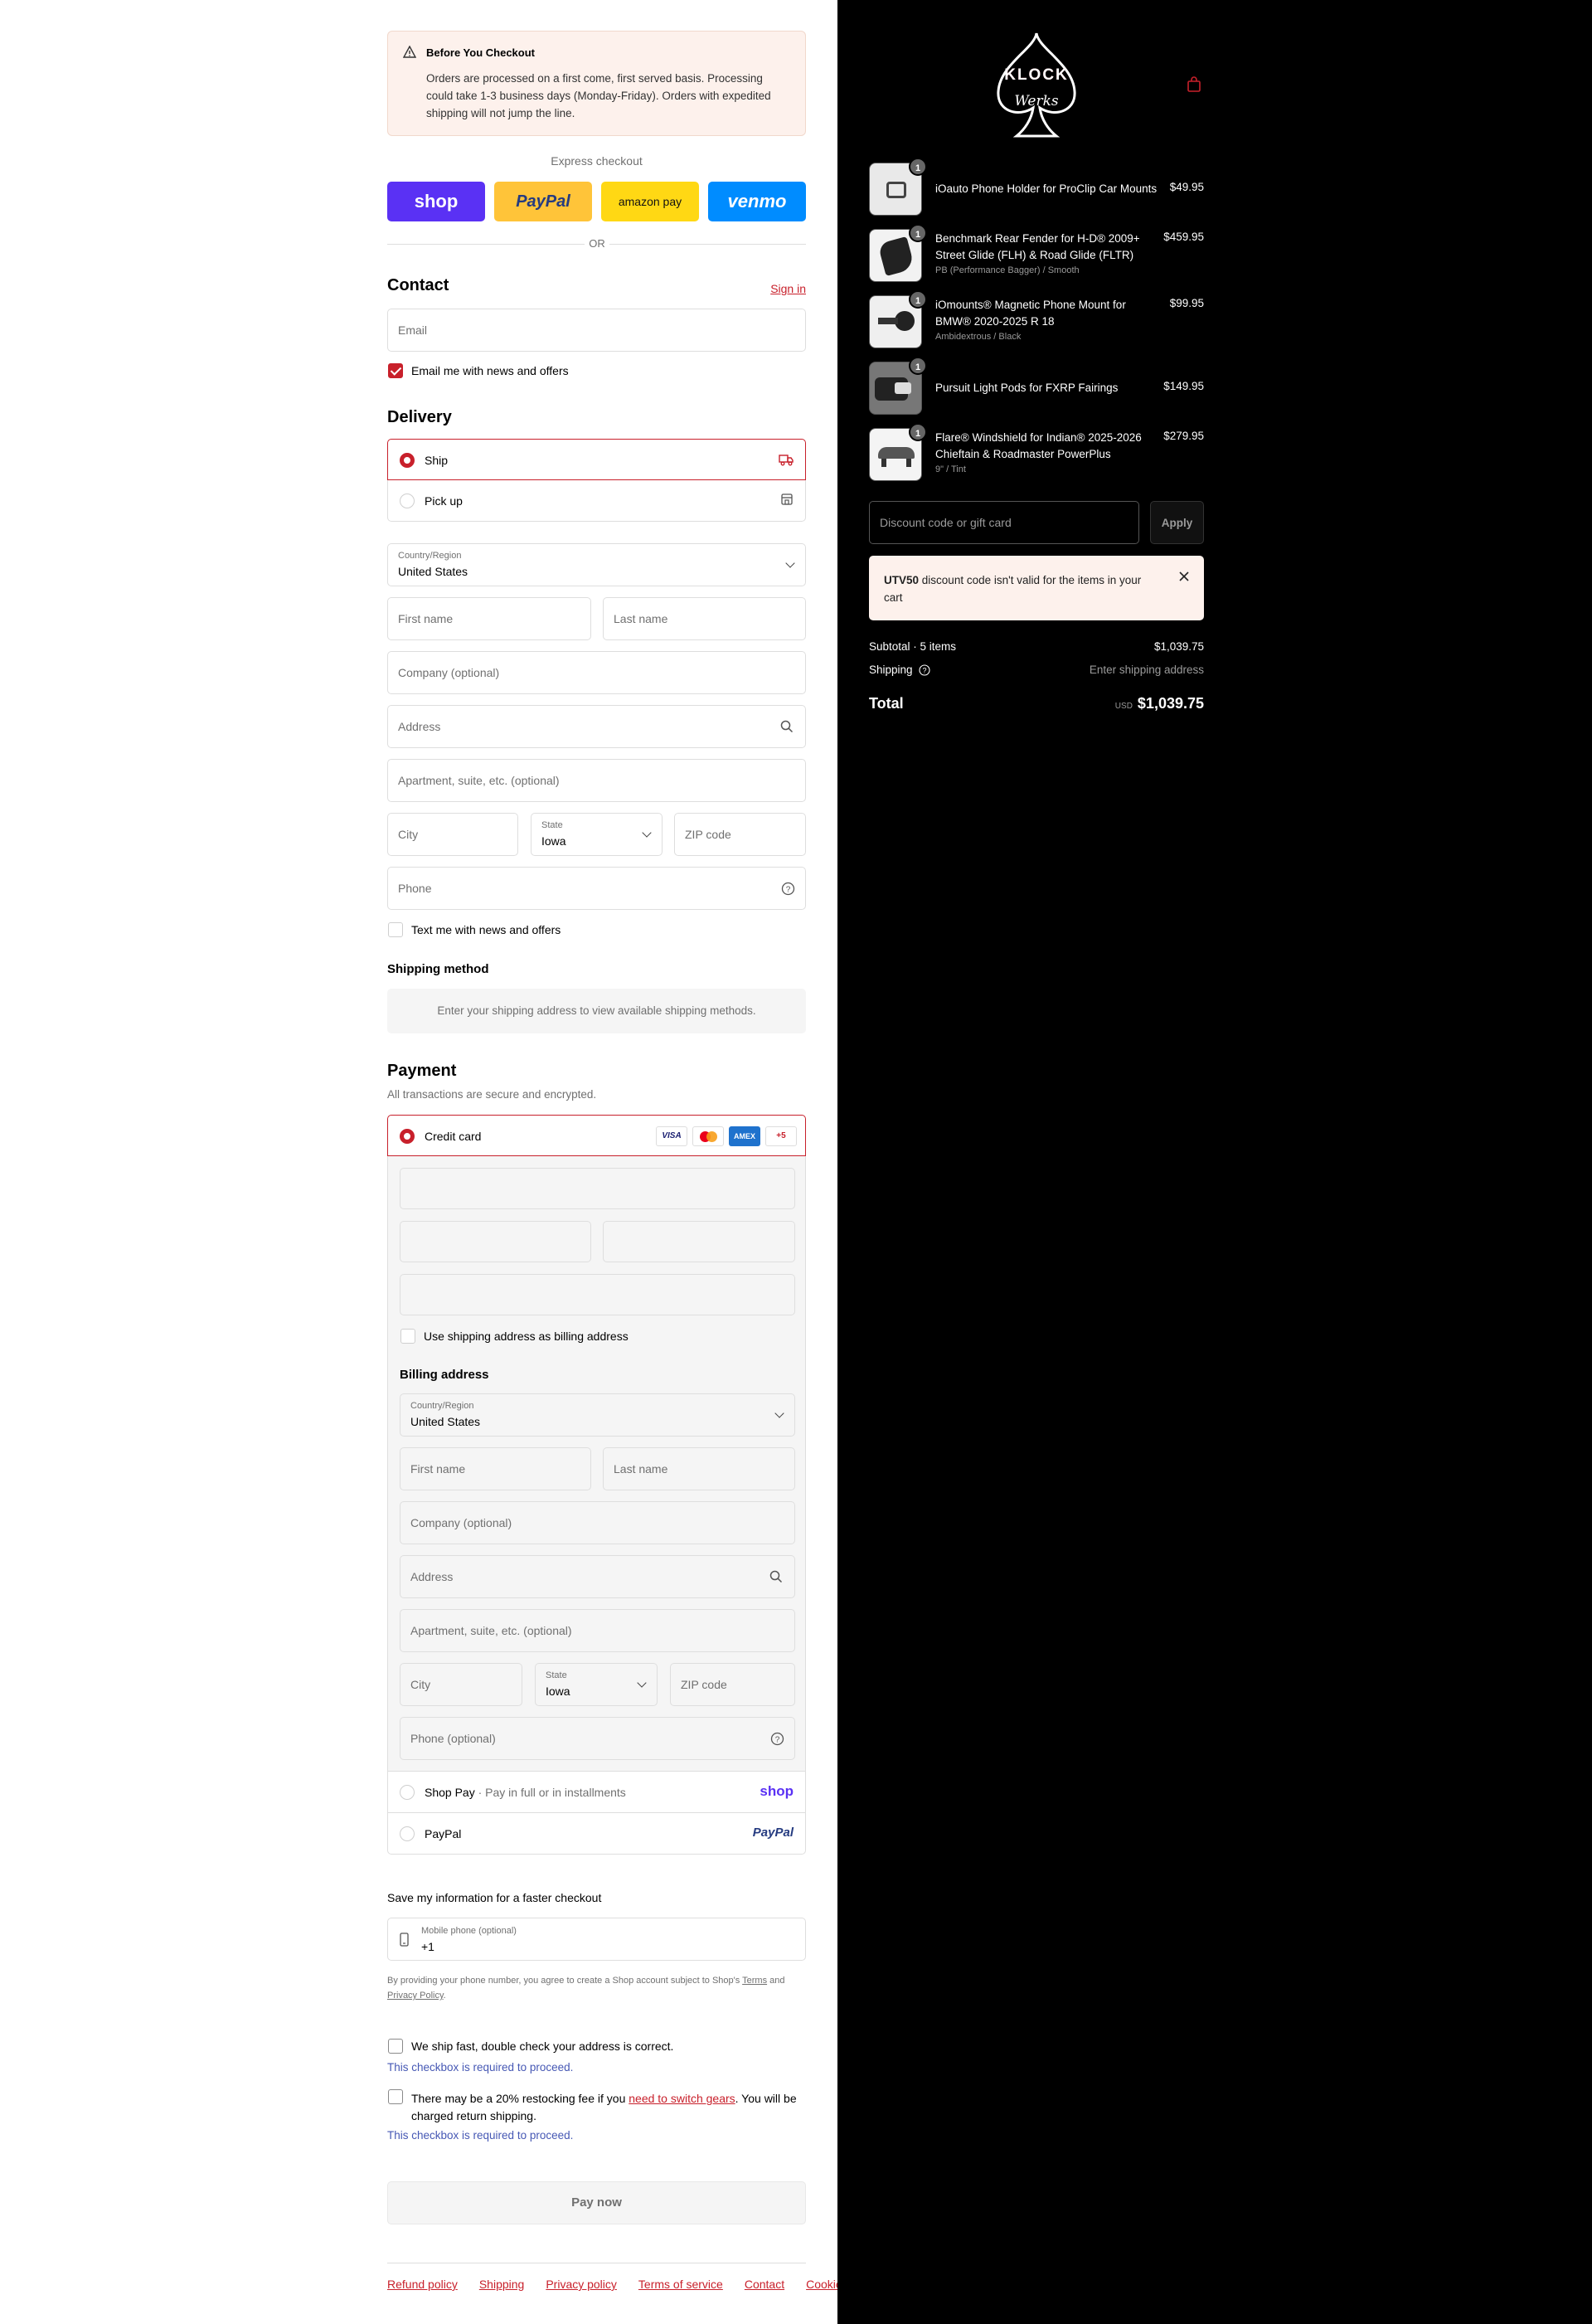 The width and height of the screenshot is (1592, 2324). What do you see at coordinates (597, 1294) in the screenshot?
I see `card-name-field` at bounding box center [597, 1294].